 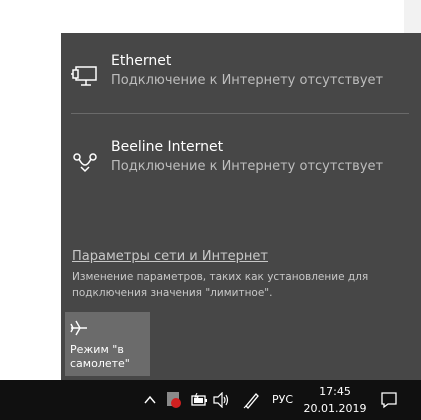 I want to click on airplane-mode-button: Режим "в самолете", so click(x=107, y=344).